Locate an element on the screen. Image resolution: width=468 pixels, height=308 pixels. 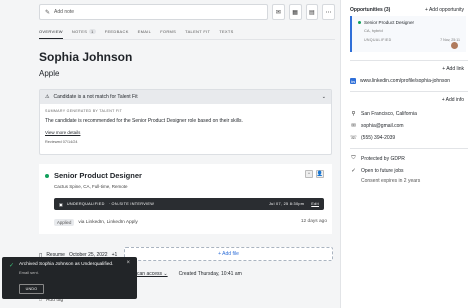
tab-label: TEXTS is located at coordinates (226, 31).